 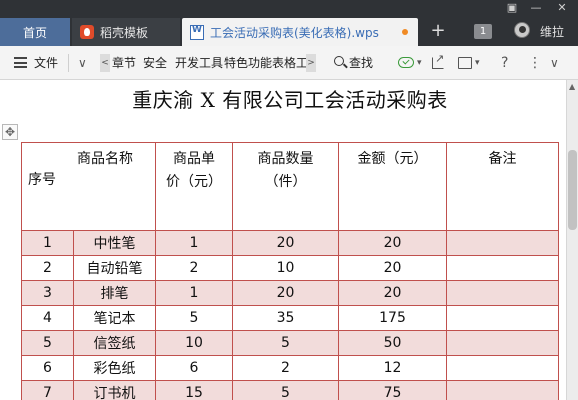 I want to click on cell-no: 2, so click(x=47, y=268).